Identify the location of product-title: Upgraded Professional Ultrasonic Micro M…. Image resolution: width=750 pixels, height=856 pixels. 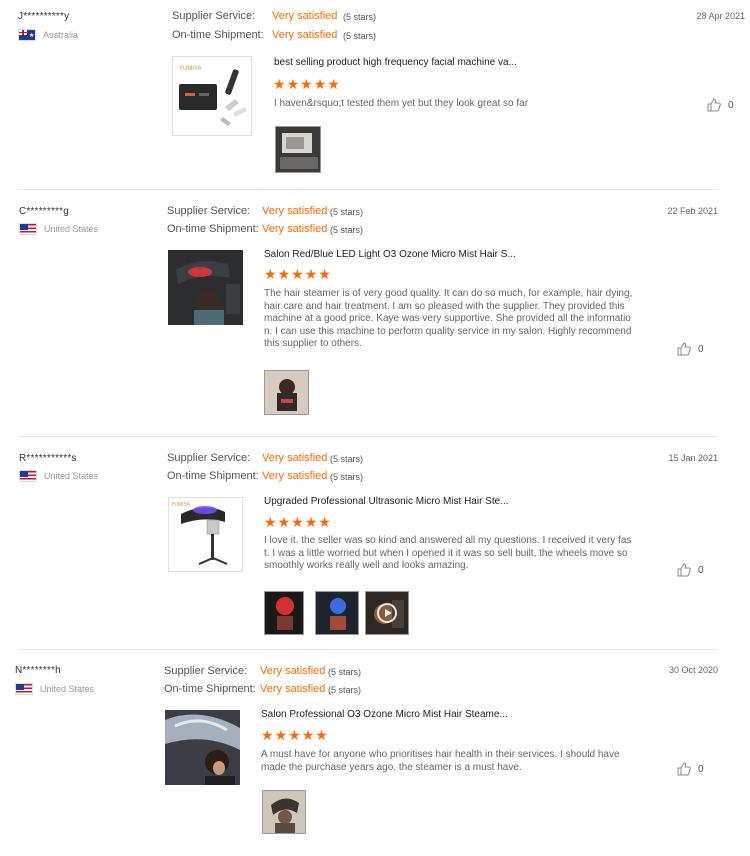
(386, 501).